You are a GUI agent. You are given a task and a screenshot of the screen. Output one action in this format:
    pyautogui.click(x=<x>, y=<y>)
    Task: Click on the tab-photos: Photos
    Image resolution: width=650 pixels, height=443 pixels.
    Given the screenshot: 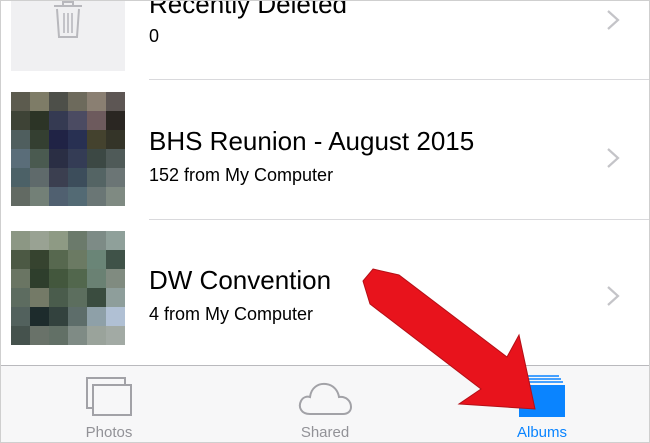 What is the action you would take?
    pyautogui.click(x=109, y=404)
    